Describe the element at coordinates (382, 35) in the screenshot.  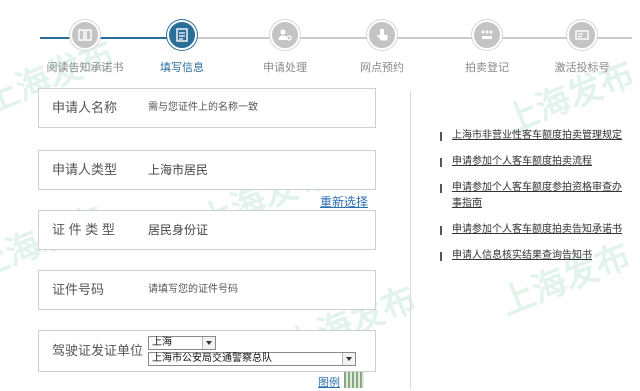
I see `hand-pointer-icon` at that location.